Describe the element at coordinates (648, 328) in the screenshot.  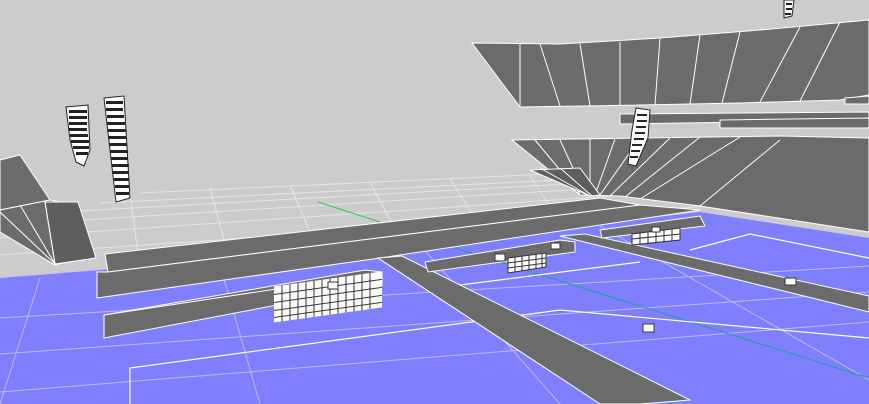
I see `floor-monitor-a` at that location.